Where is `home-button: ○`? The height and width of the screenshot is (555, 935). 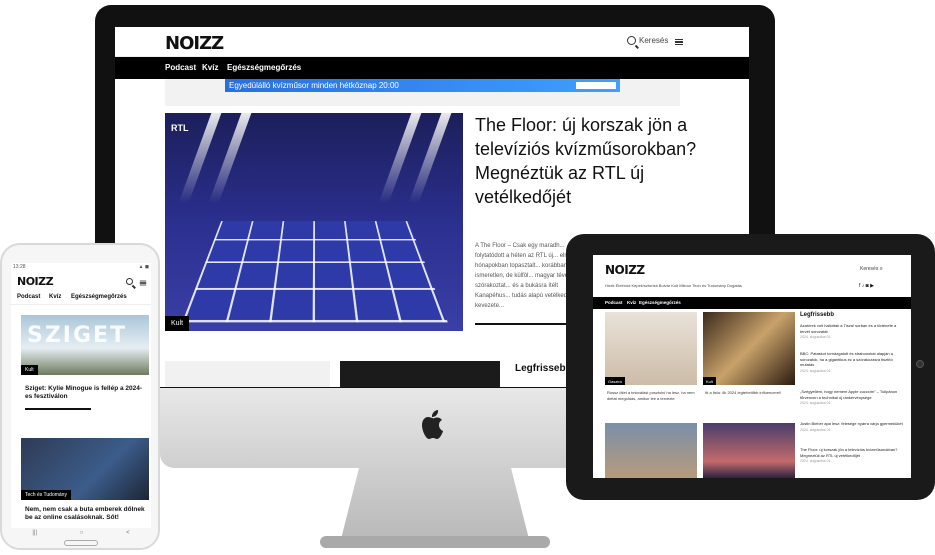 home-button: ○ is located at coordinates (82, 535).